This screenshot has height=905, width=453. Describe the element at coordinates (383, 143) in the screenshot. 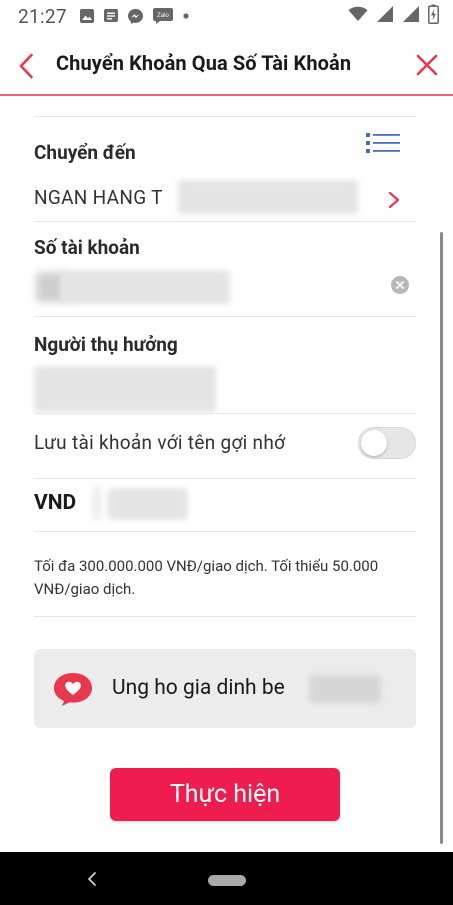

I see `bank-list-icon` at that location.